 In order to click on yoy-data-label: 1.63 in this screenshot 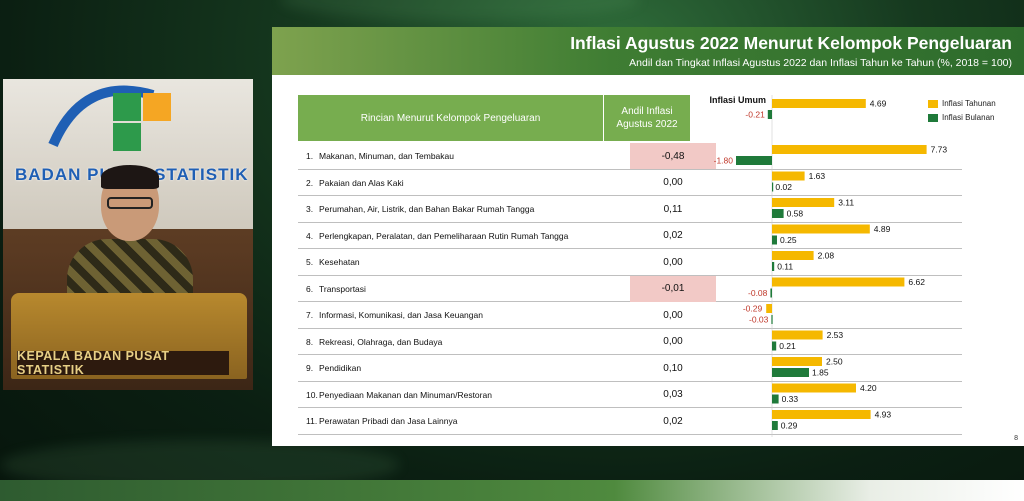, I will do `click(817, 176)`.